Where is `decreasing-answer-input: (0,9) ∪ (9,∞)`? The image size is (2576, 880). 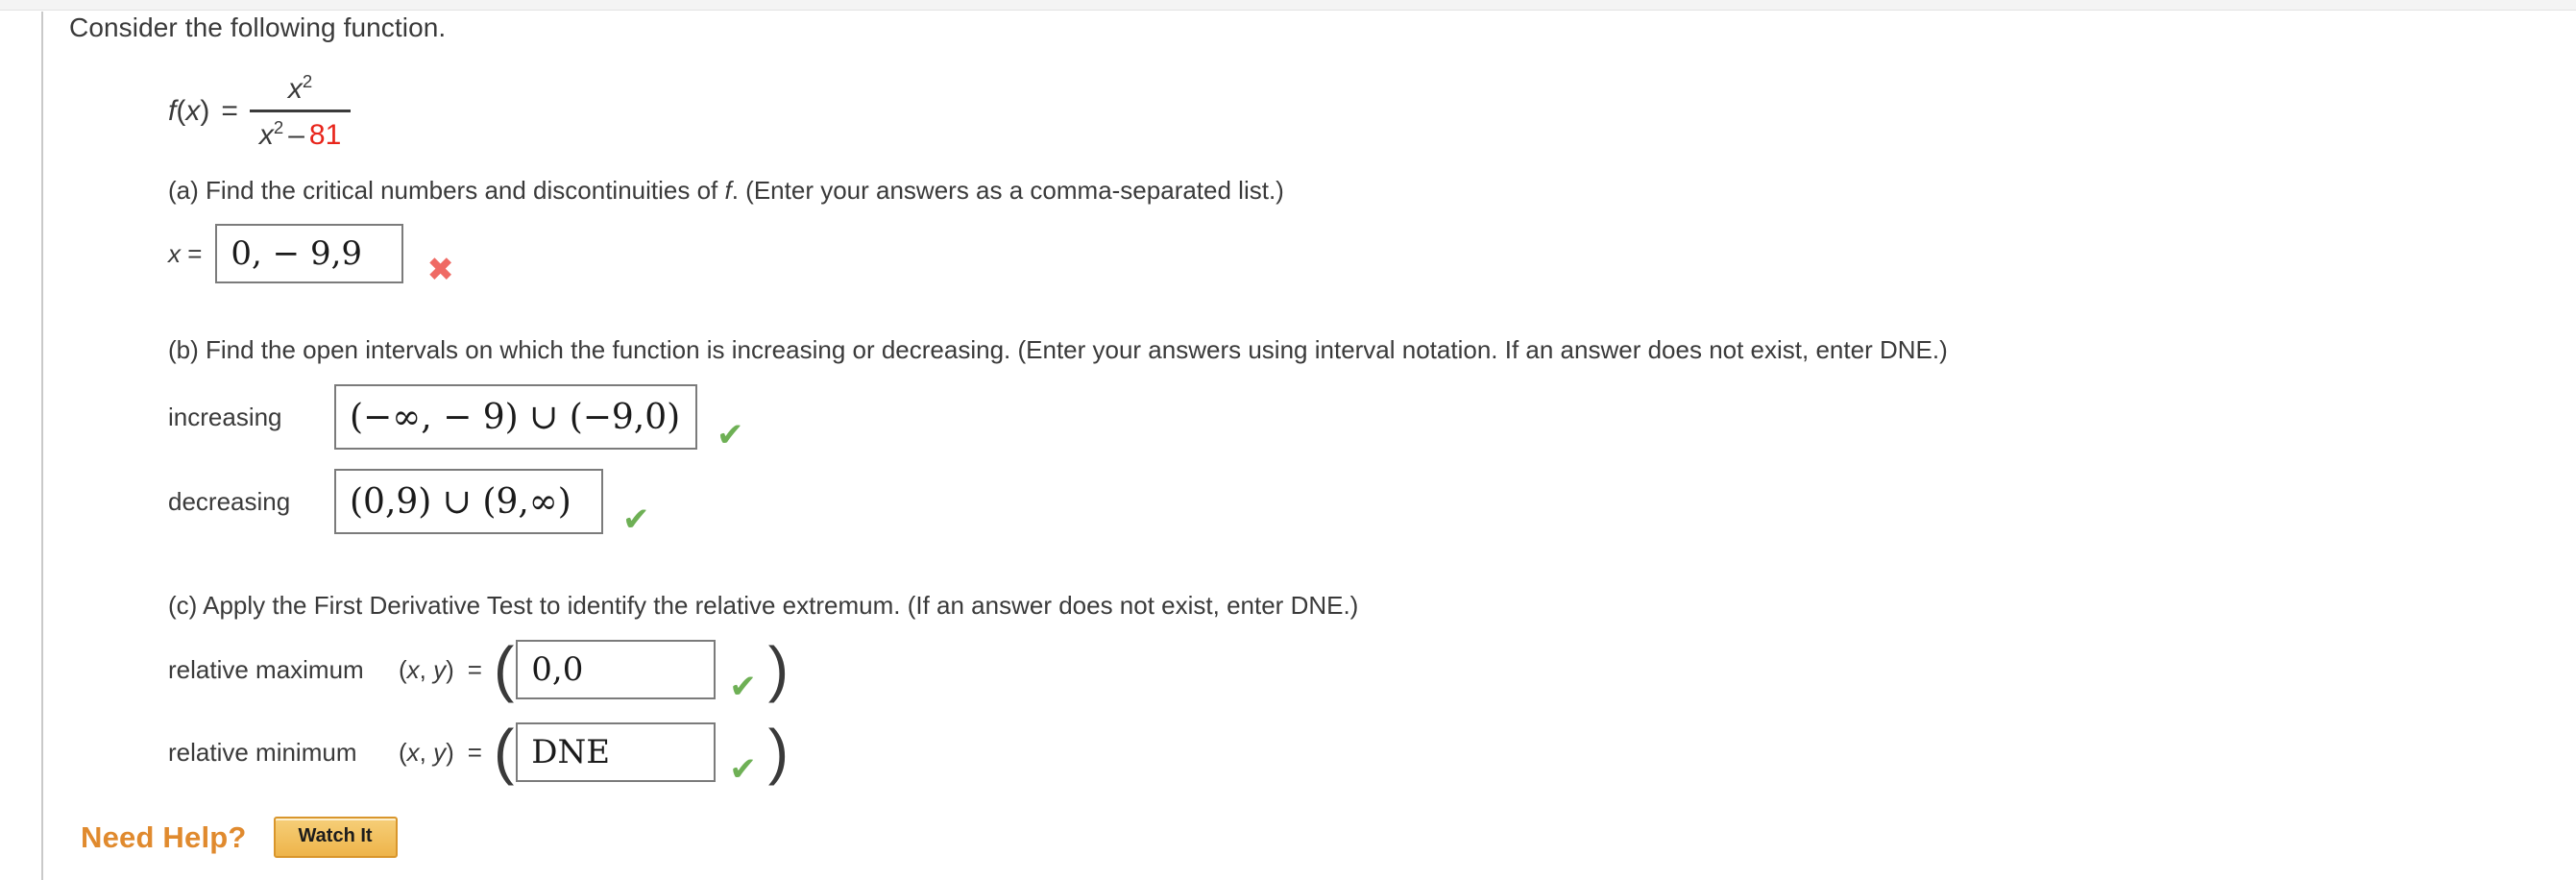
decreasing-answer-input: (0,9) ∪ (9,∞) is located at coordinates (468, 502).